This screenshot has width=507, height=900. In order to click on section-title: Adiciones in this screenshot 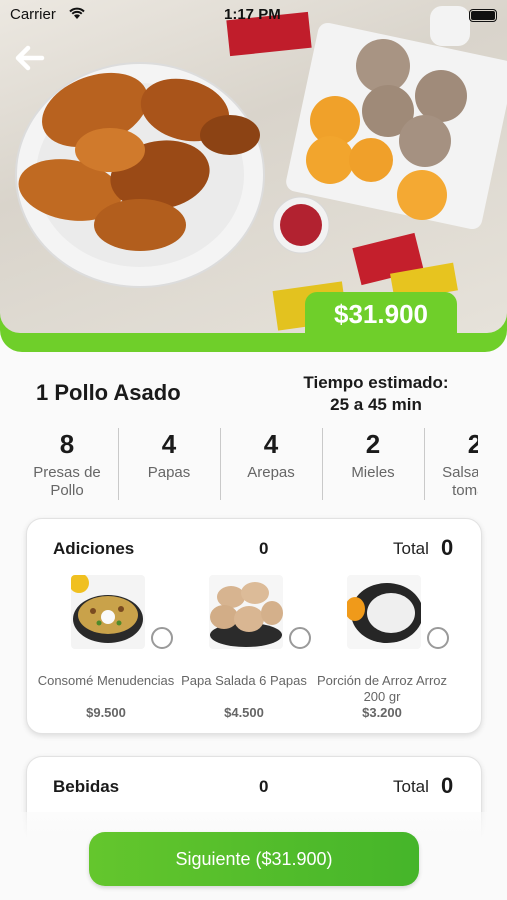, I will do `click(94, 548)`.